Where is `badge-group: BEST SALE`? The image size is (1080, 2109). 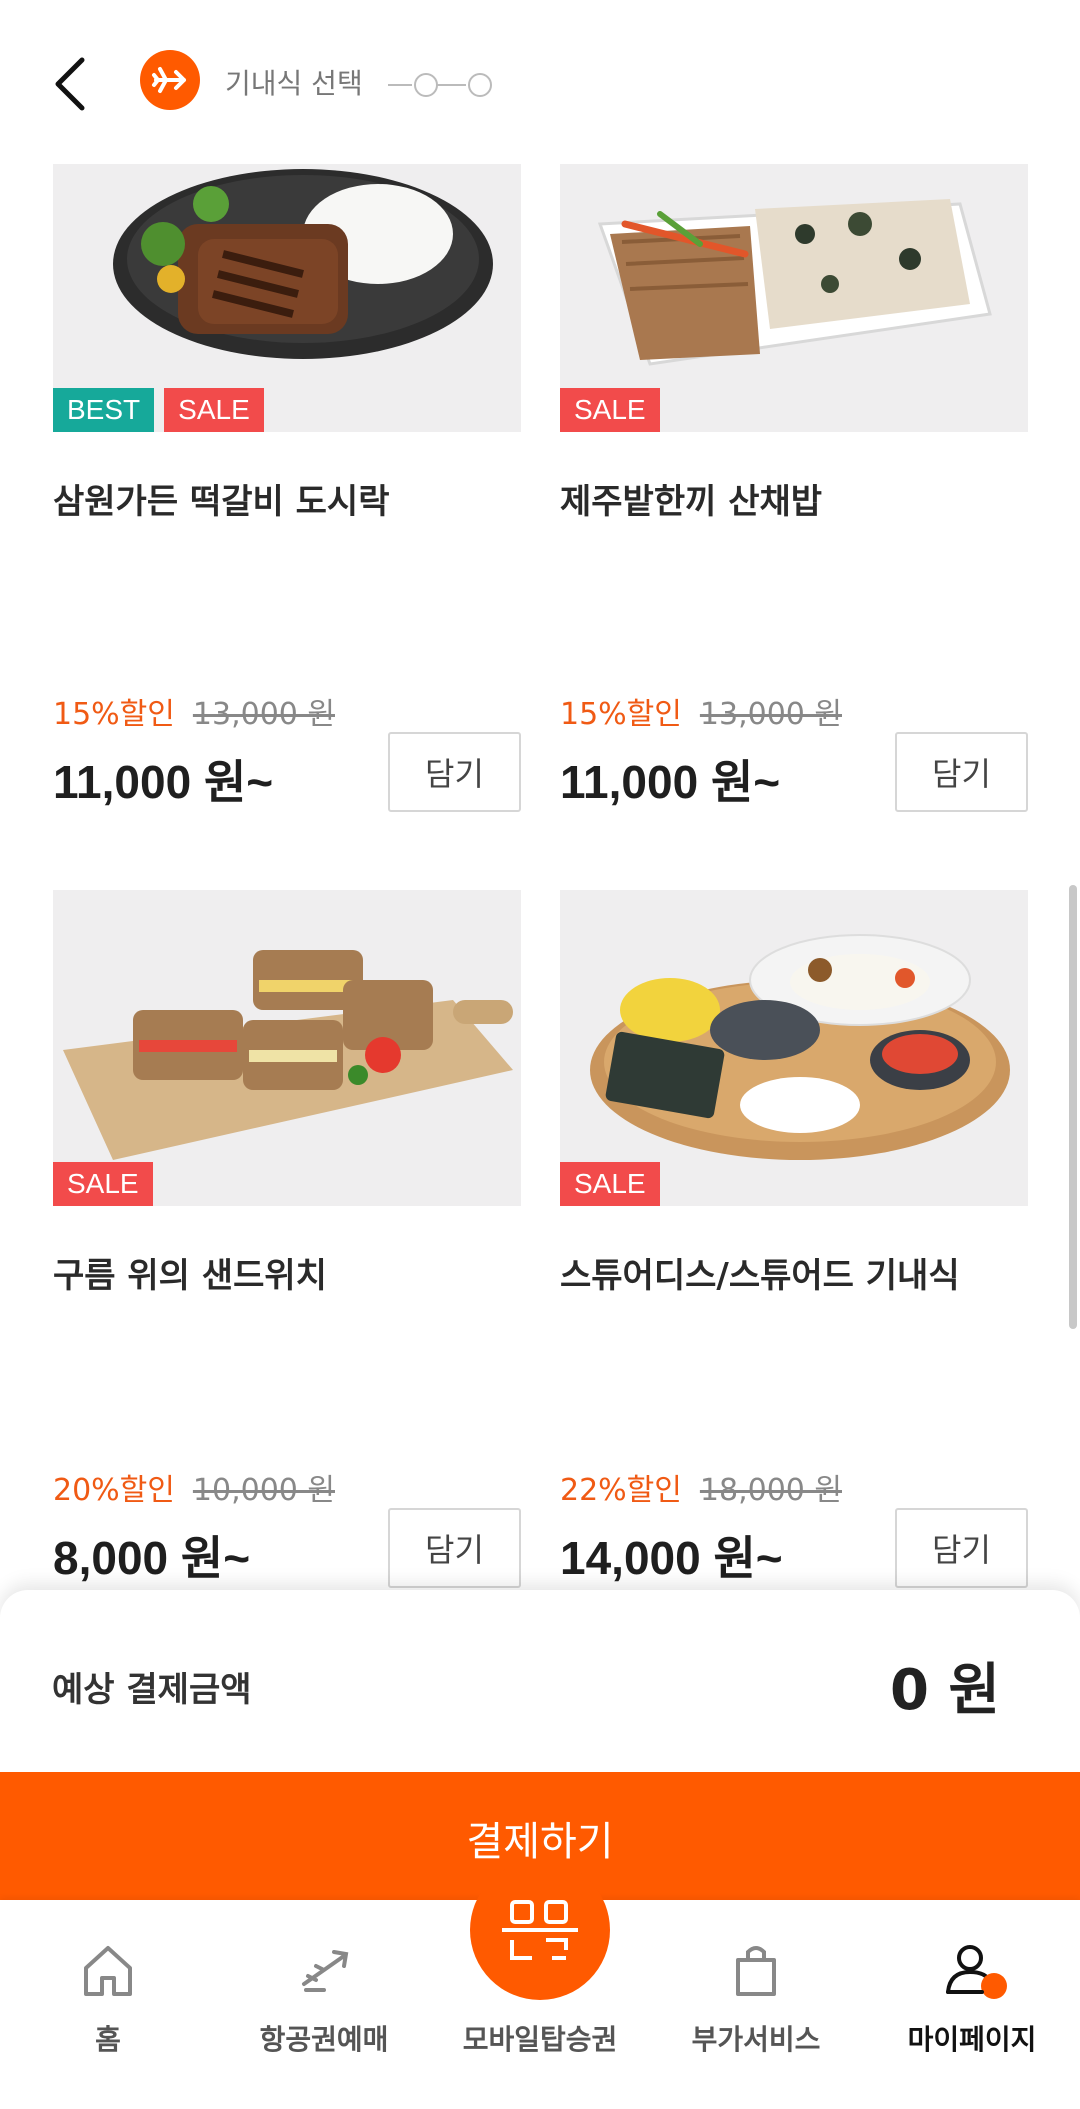
badge-group: BEST SALE is located at coordinates (158, 410).